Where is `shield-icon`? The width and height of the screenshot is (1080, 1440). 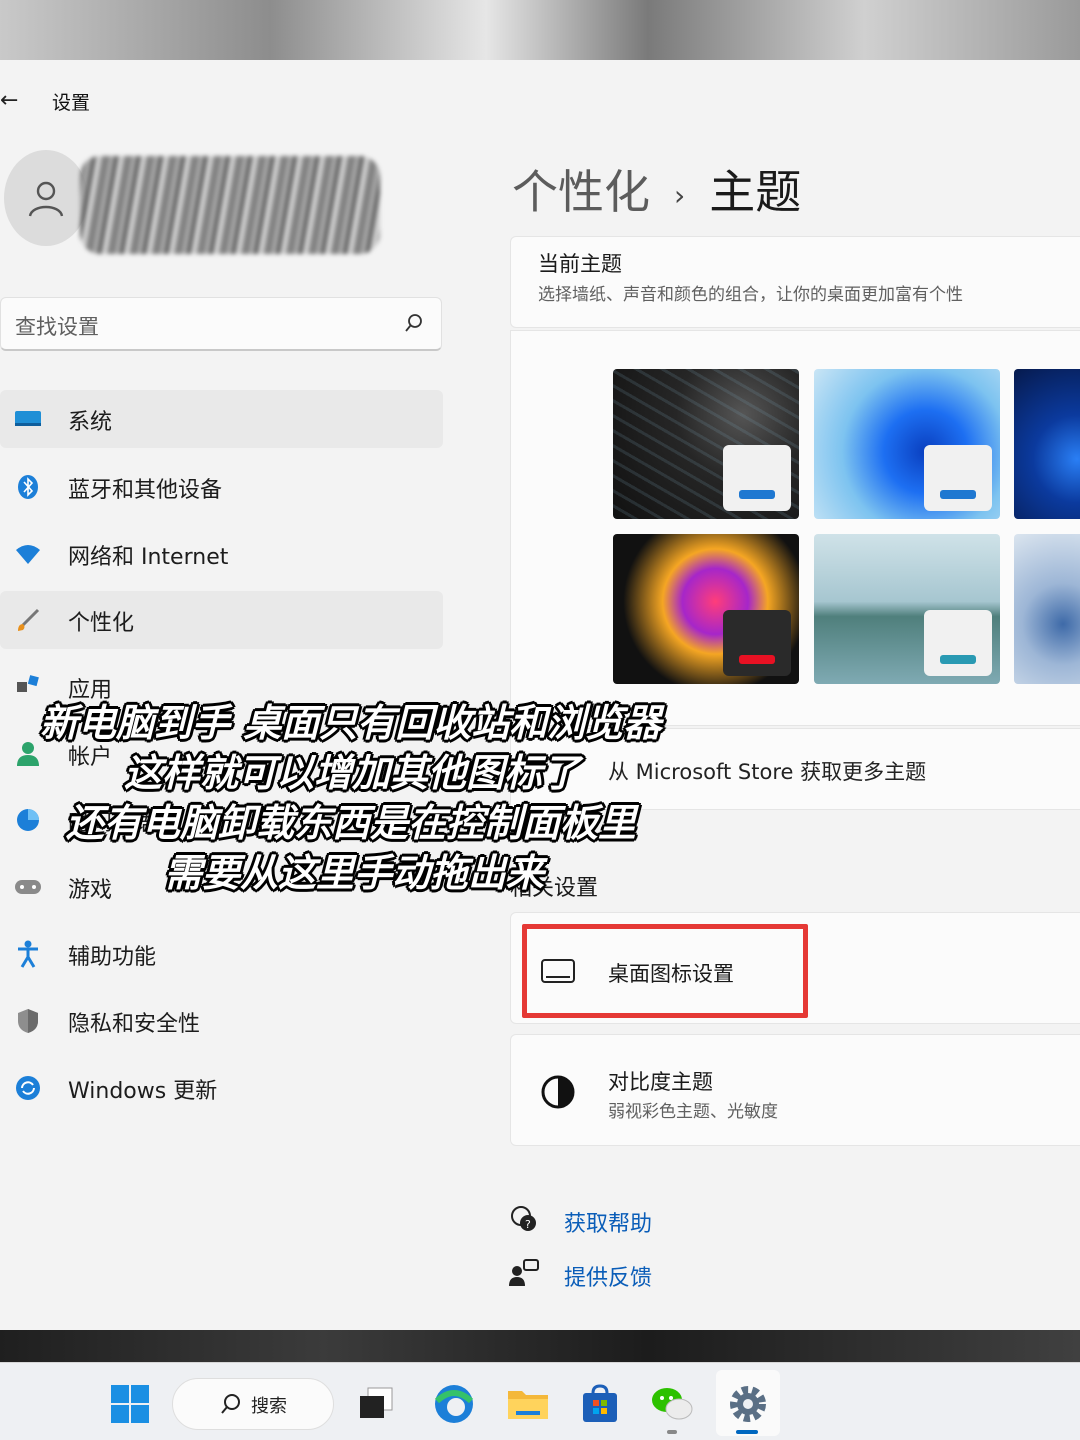
shield-icon is located at coordinates (28, 1021).